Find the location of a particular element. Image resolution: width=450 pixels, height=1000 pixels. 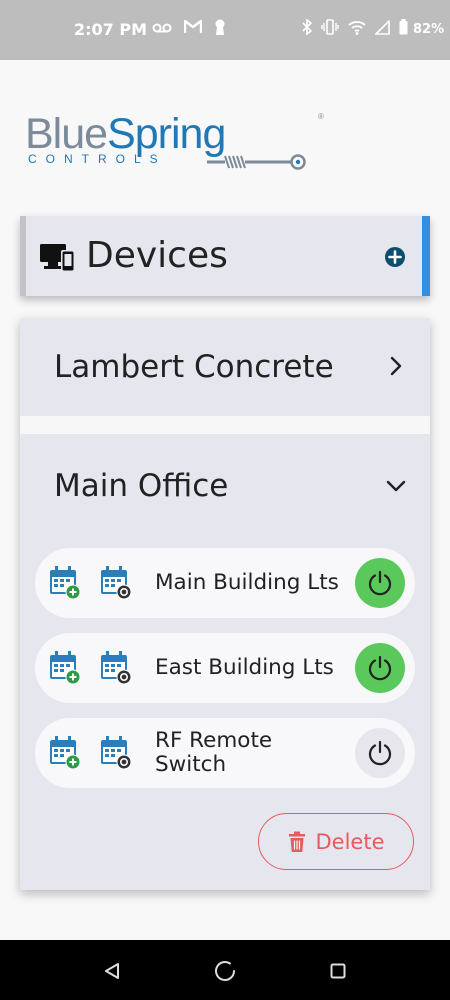

status-bar: 2:07 PM 82% is located at coordinates (225, 30).